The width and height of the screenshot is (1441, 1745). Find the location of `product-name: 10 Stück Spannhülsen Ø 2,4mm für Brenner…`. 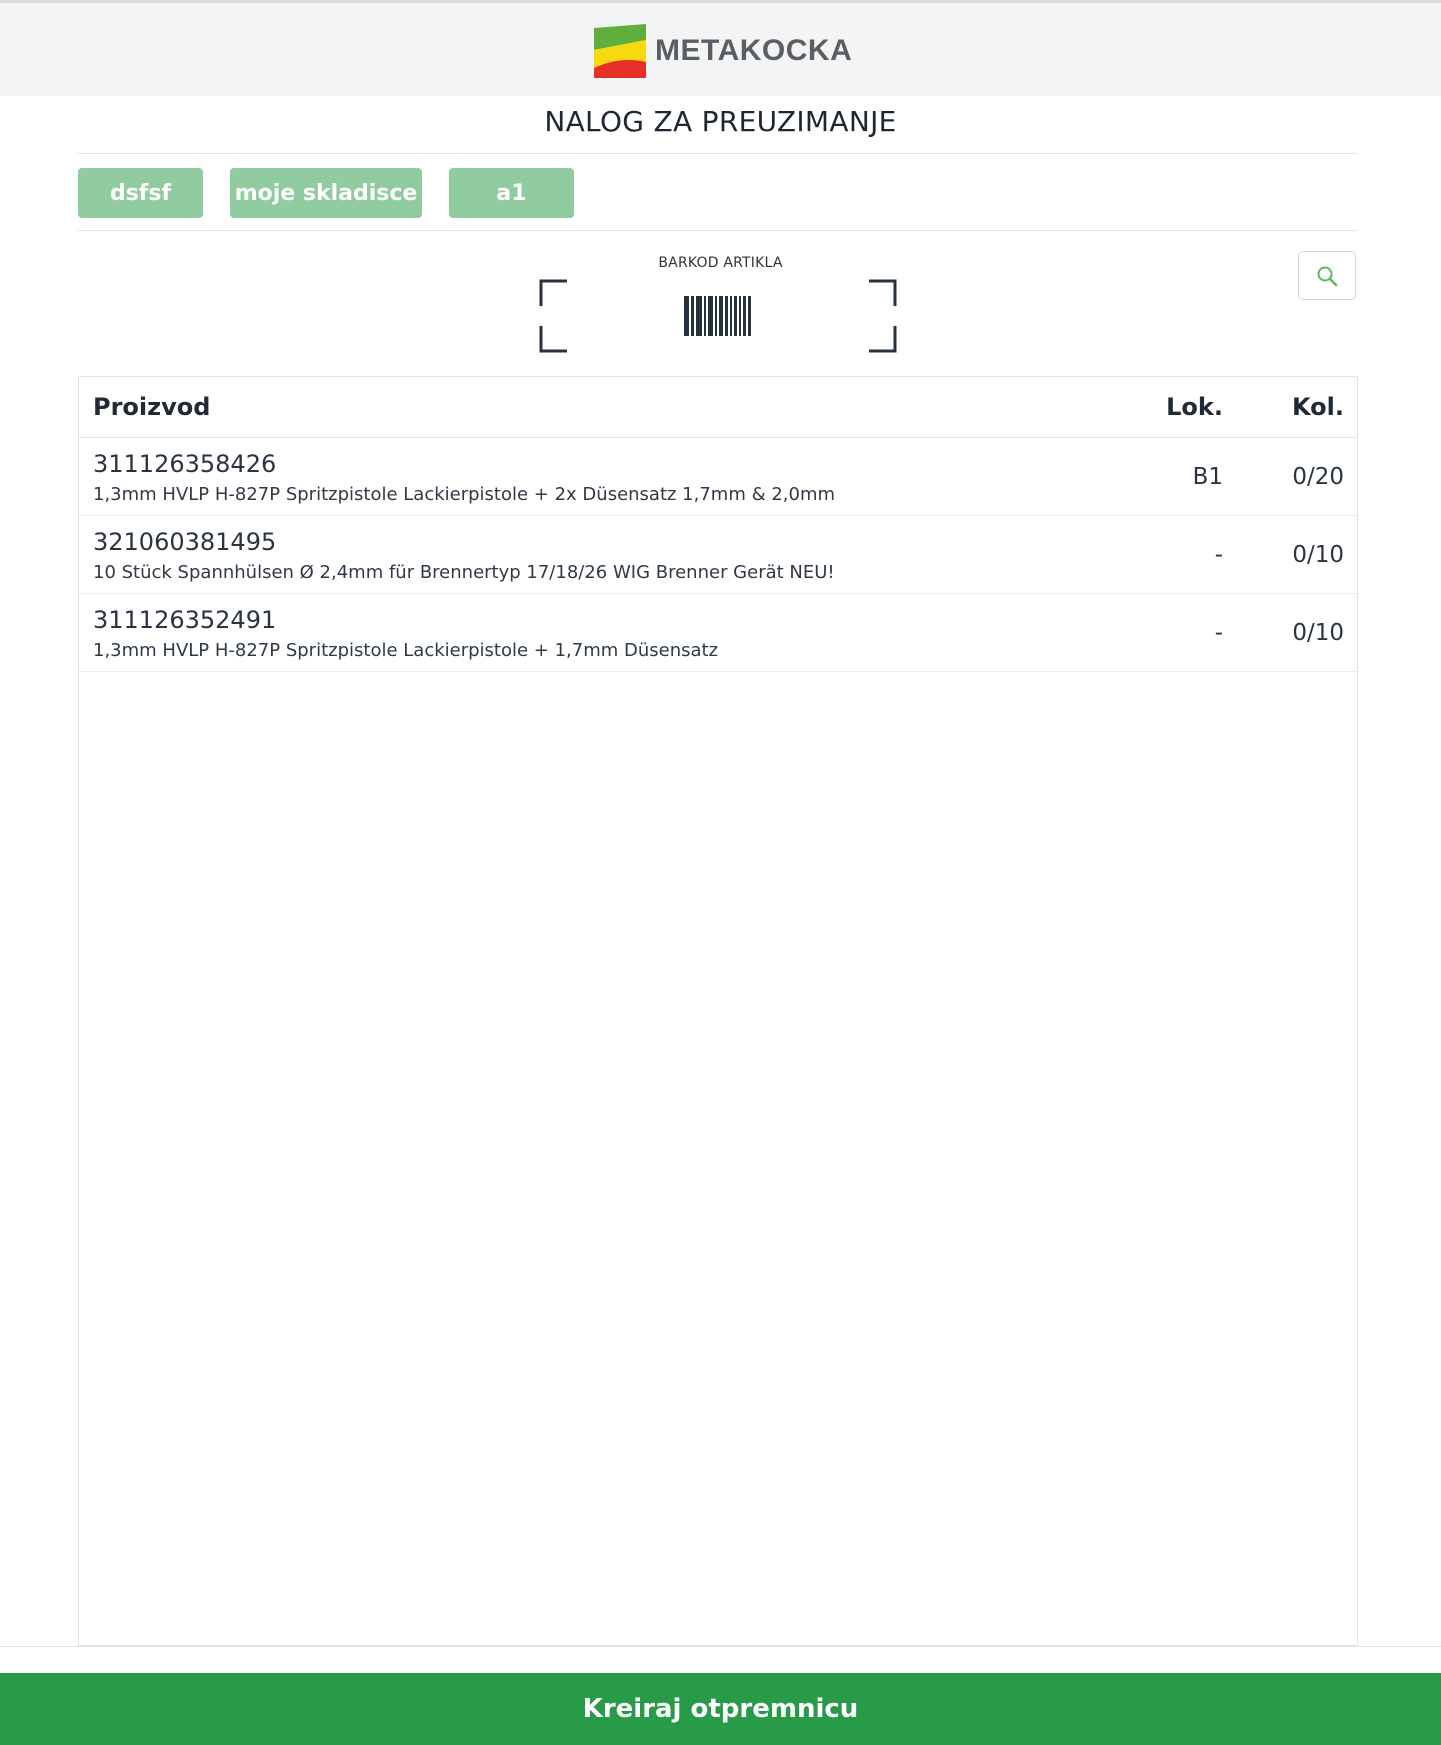

product-name: 10 Stück Spannhülsen Ø 2,4mm für Brenner… is located at coordinates (464, 572).